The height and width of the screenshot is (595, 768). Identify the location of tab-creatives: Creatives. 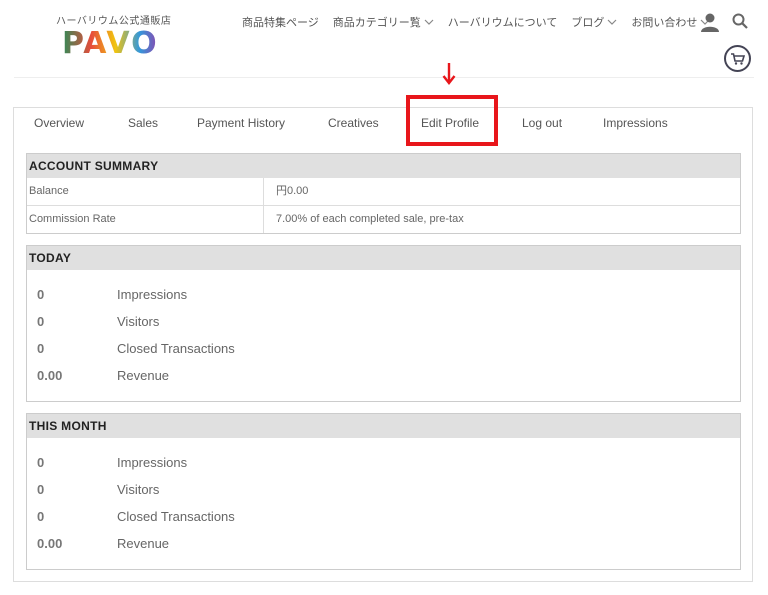
(353, 123).